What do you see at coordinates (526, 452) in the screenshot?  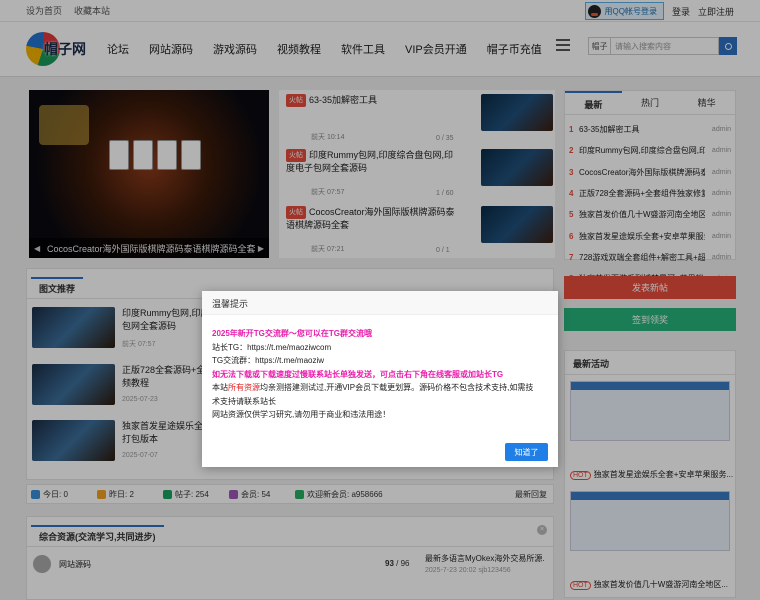 I see `got-it-button: 知道了` at bounding box center [526, 452].